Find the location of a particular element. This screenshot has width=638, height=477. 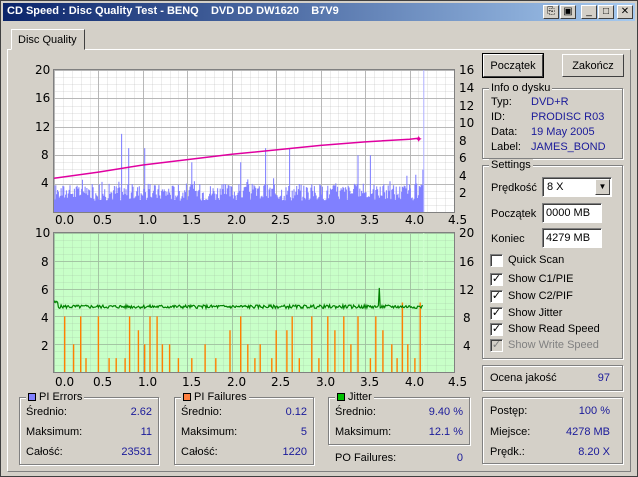

close-button: ✕ is located at coordinates (625, 12).